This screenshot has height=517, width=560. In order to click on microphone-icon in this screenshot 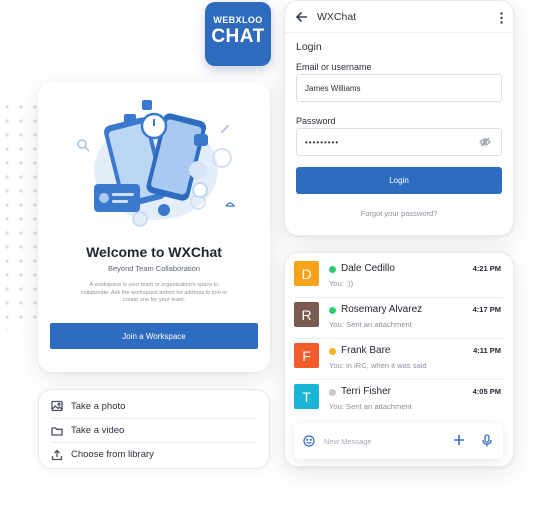, I will do `click(487, 440)`.